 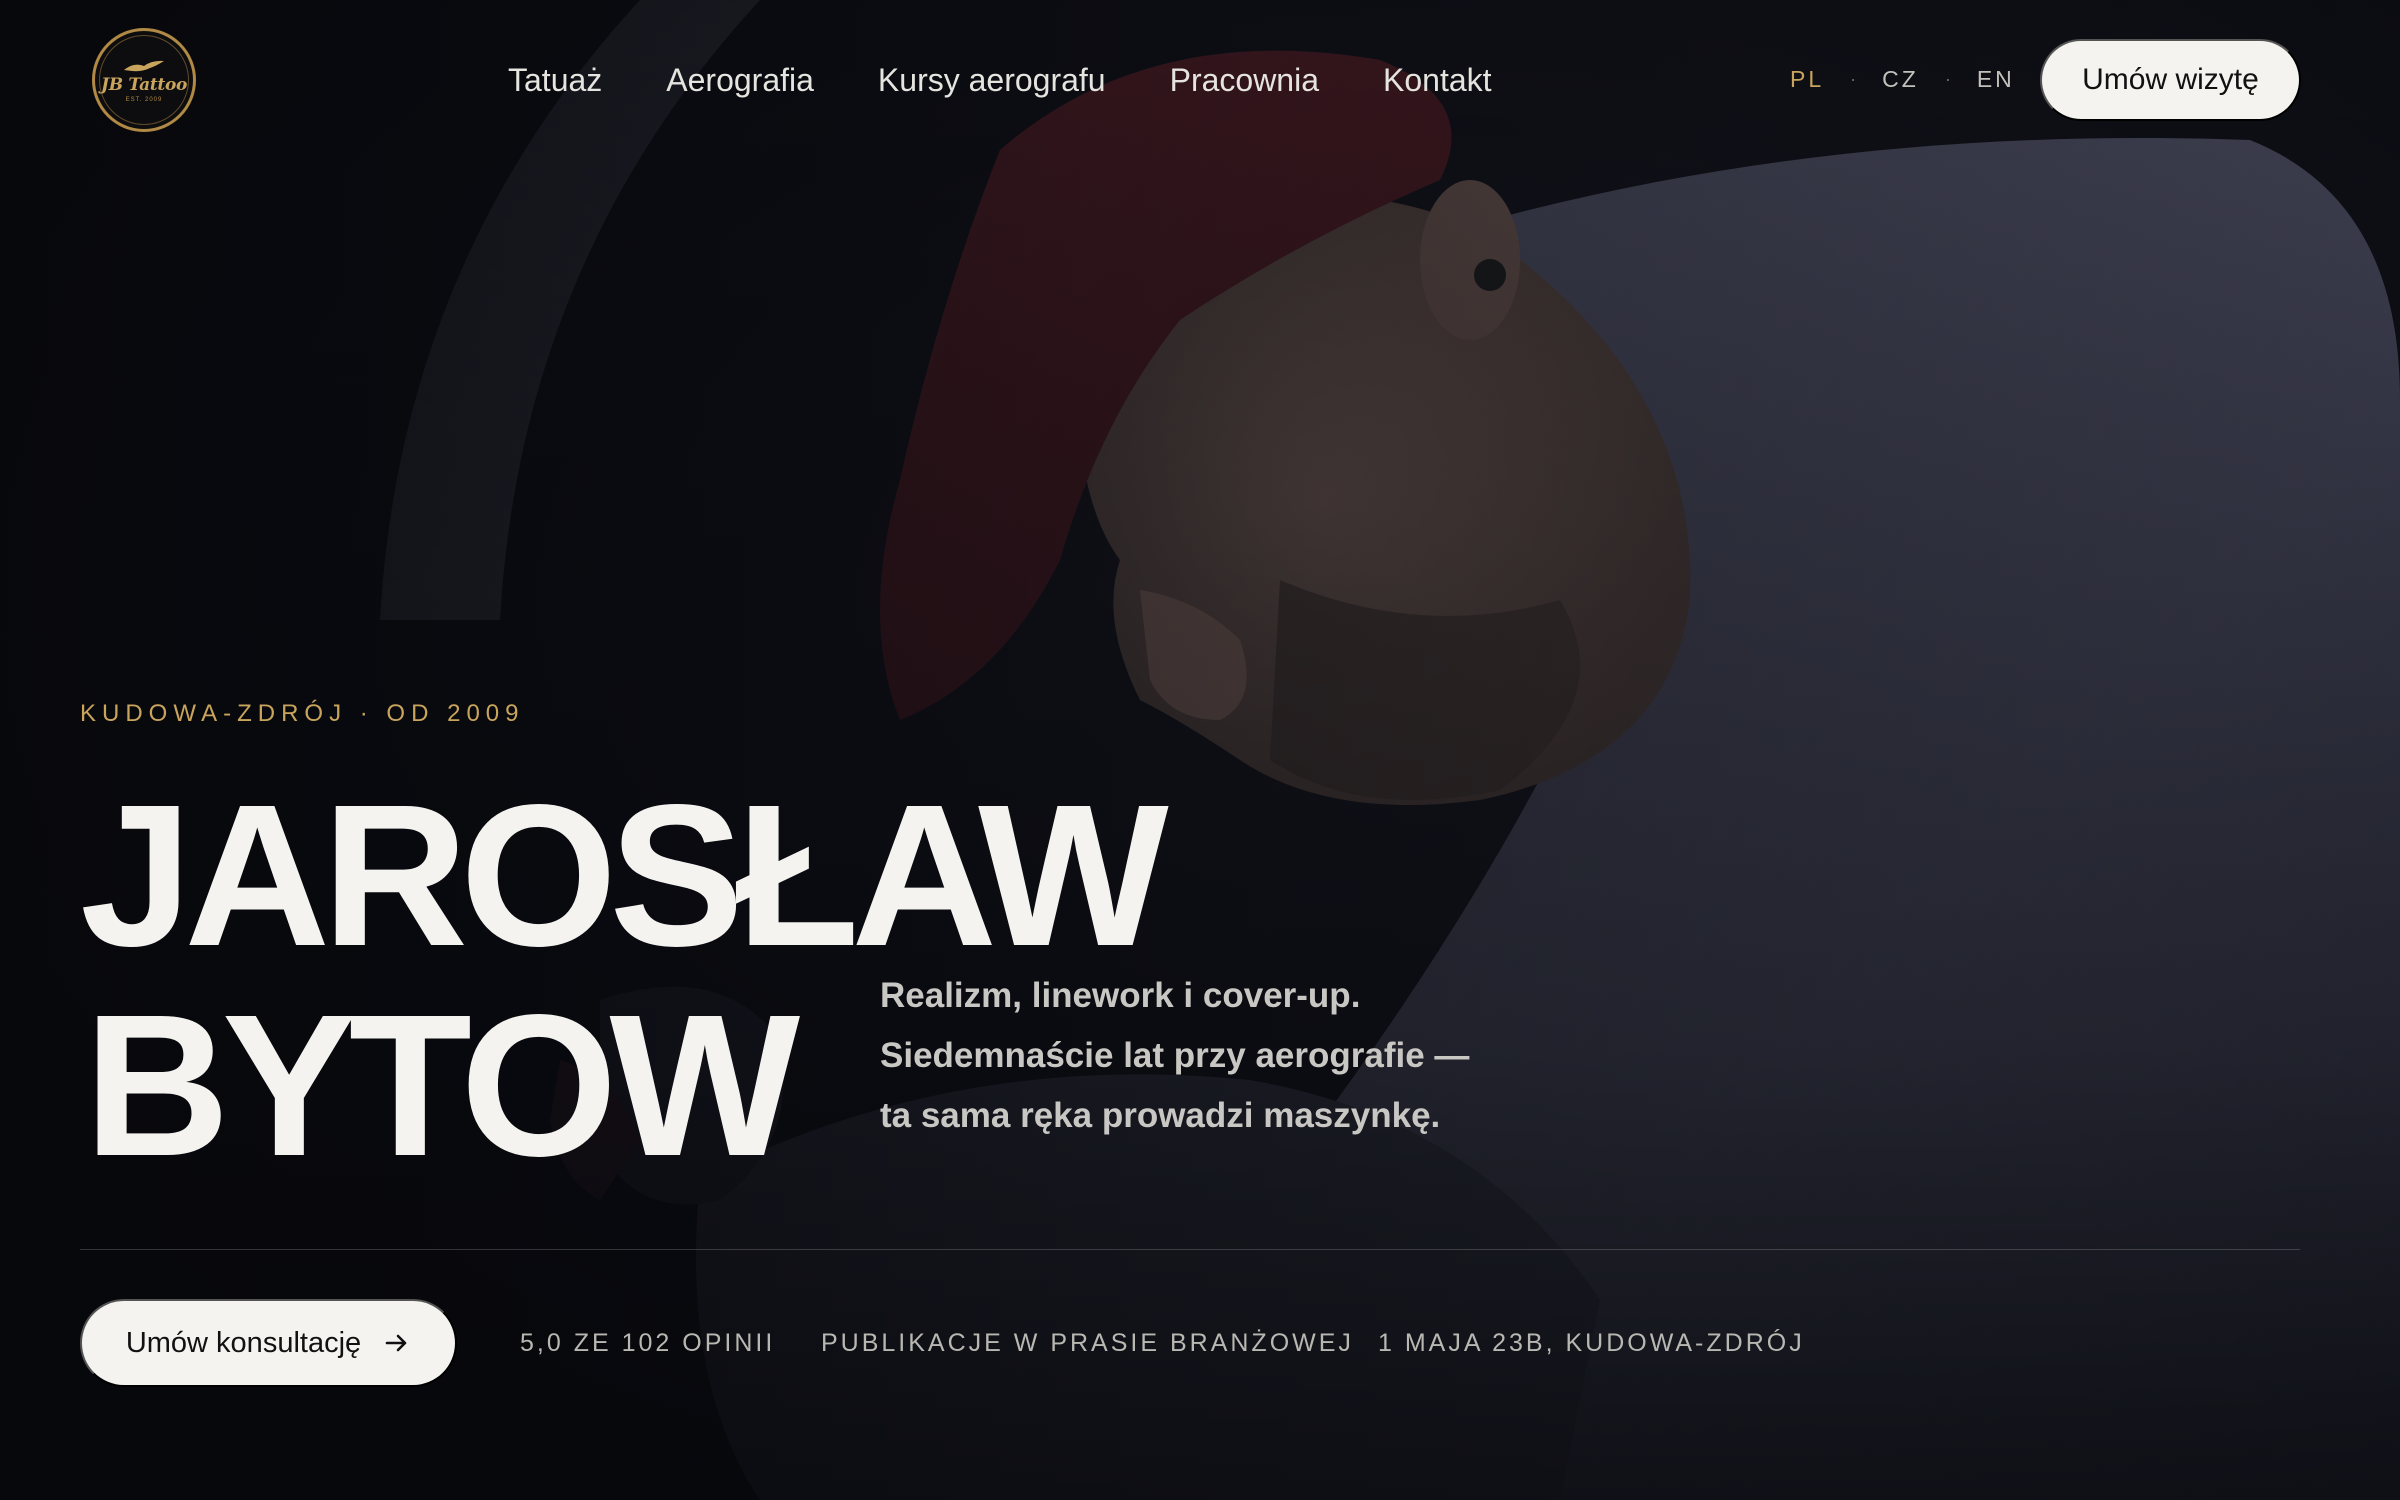 I want to click on logo-emblem: JB Tattoo EST. 2009, so click(x=144, y=80).